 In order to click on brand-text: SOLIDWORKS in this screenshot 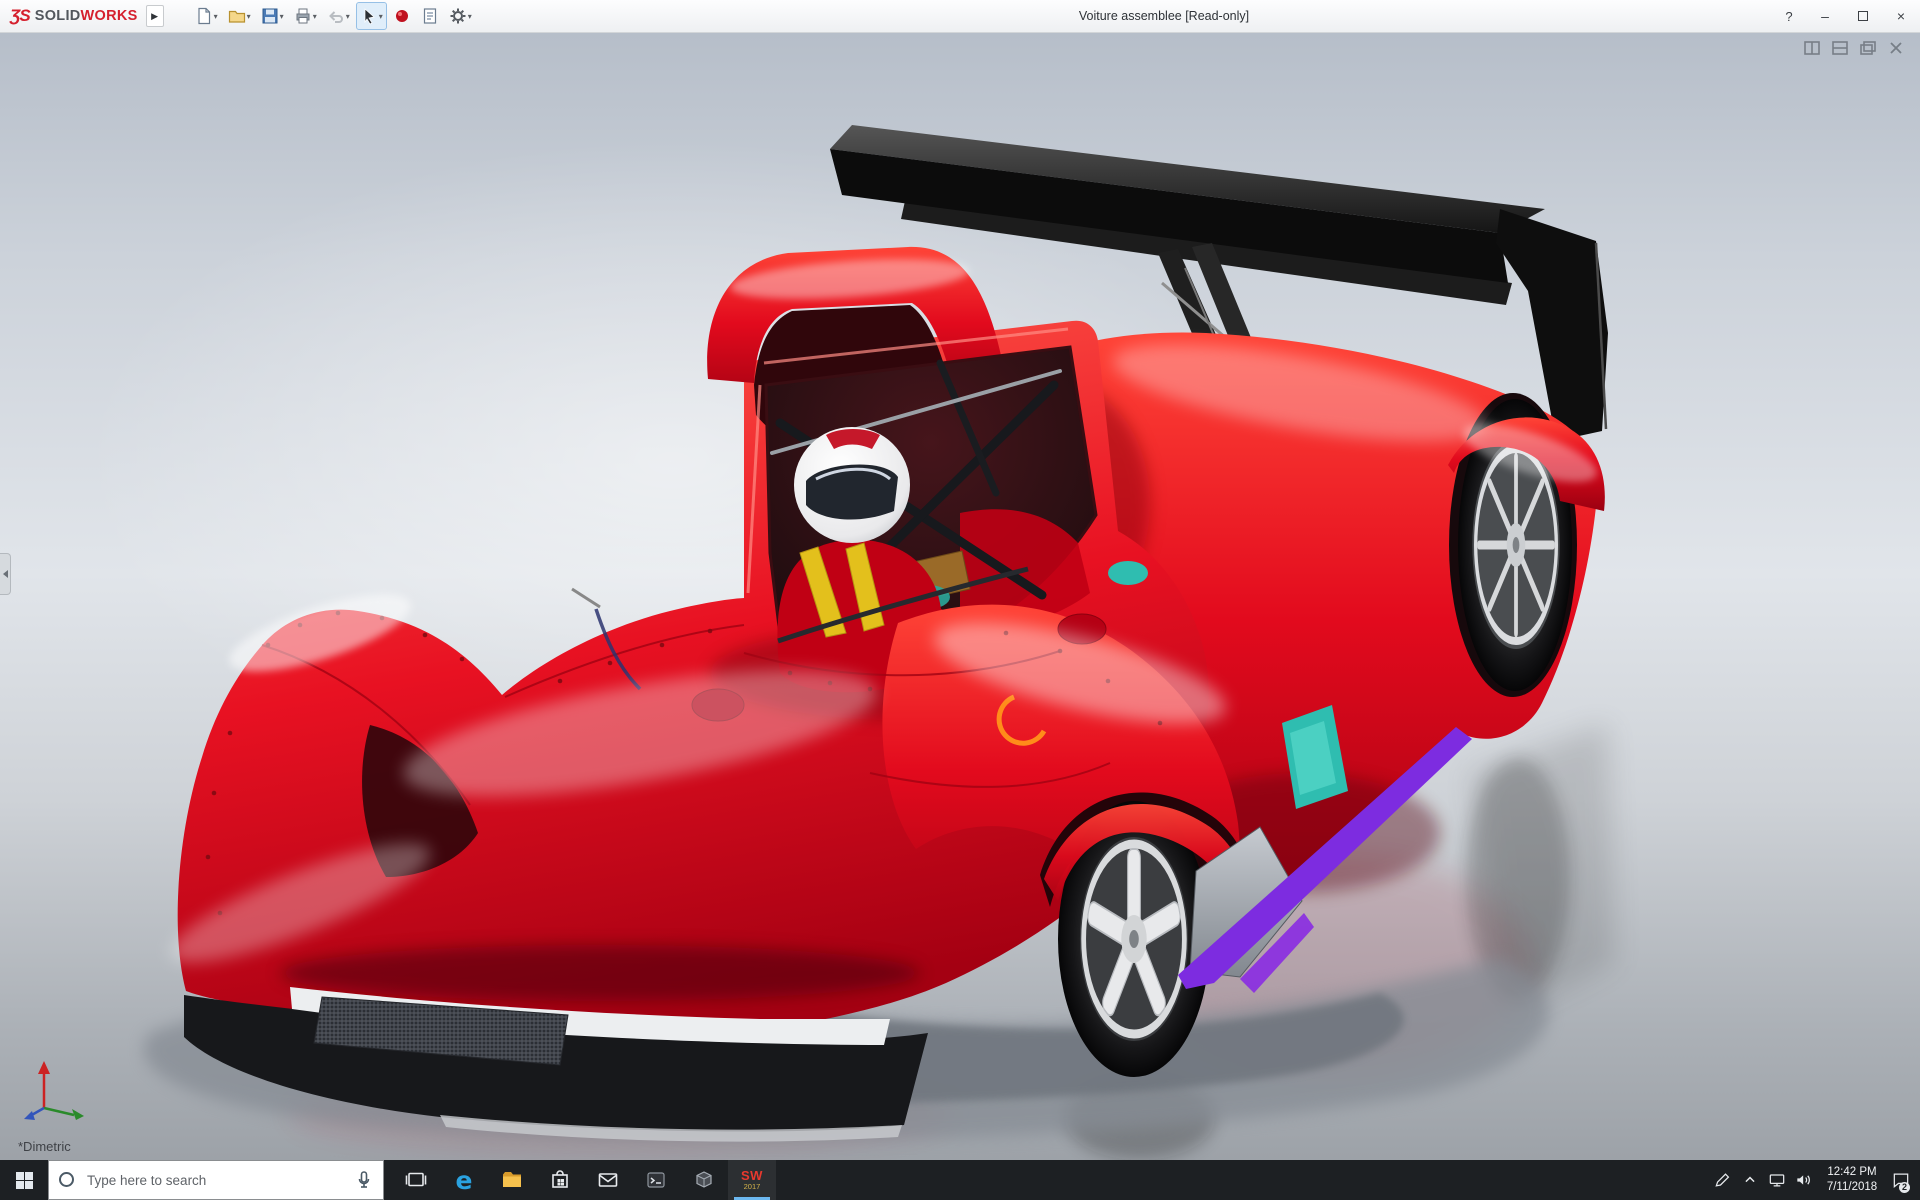, I will do `click(86, 16)`.